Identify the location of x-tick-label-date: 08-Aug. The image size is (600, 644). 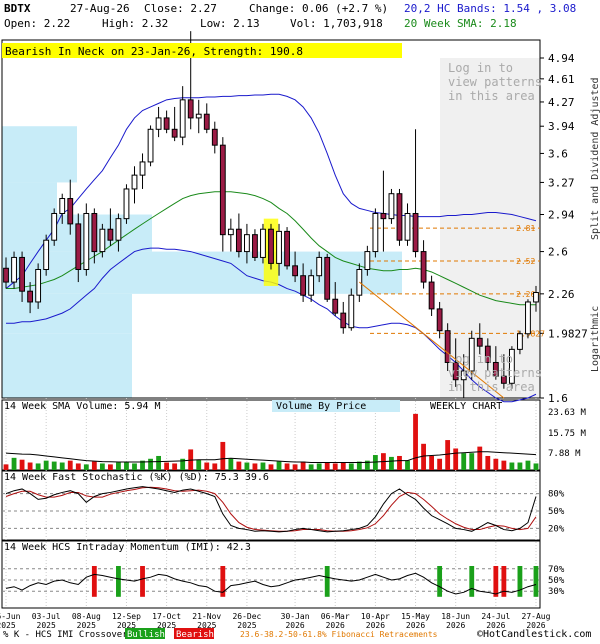
(86, 616).